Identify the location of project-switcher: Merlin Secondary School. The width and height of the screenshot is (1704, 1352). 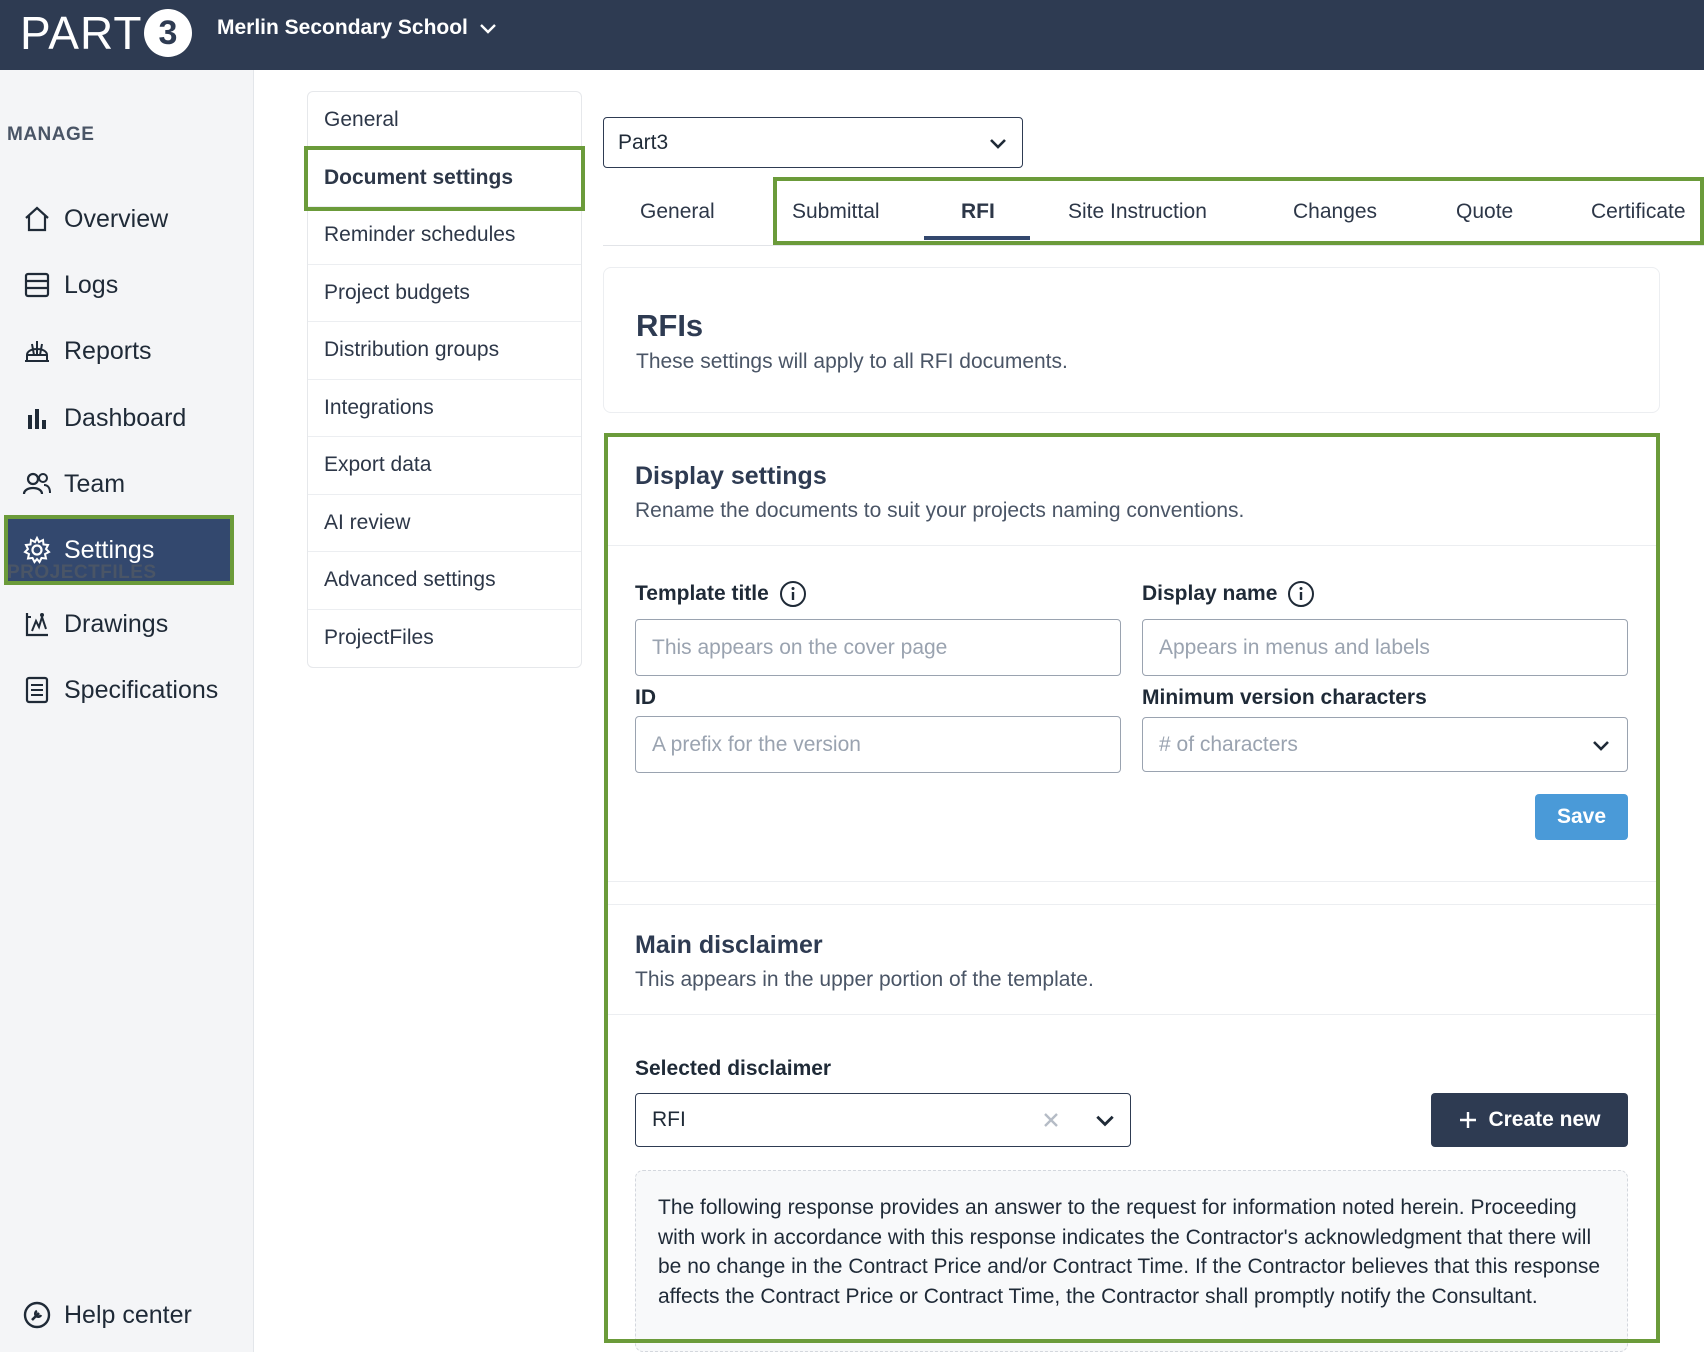
(357, 28).